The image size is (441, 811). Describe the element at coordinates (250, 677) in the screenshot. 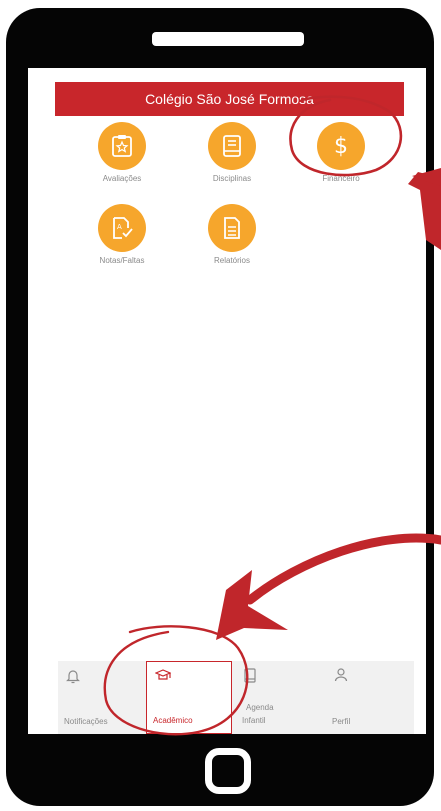

I see `notebook-icon` at that location.